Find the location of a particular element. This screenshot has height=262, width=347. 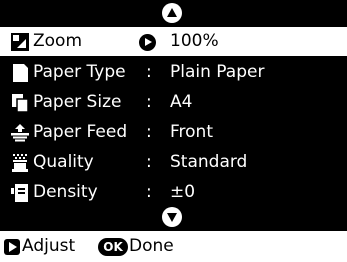

menu-item-paper-size: Paper Size : A4 is located at coordinates (173, 102).